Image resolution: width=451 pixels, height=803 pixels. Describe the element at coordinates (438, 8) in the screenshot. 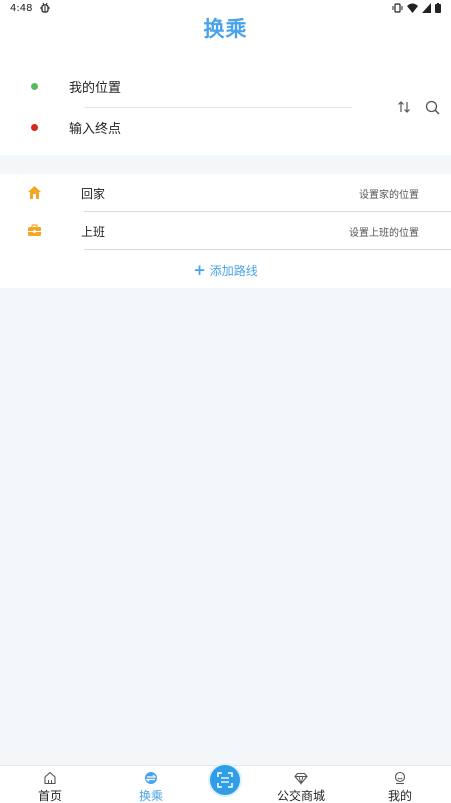

I see `battery-icon` at that location.